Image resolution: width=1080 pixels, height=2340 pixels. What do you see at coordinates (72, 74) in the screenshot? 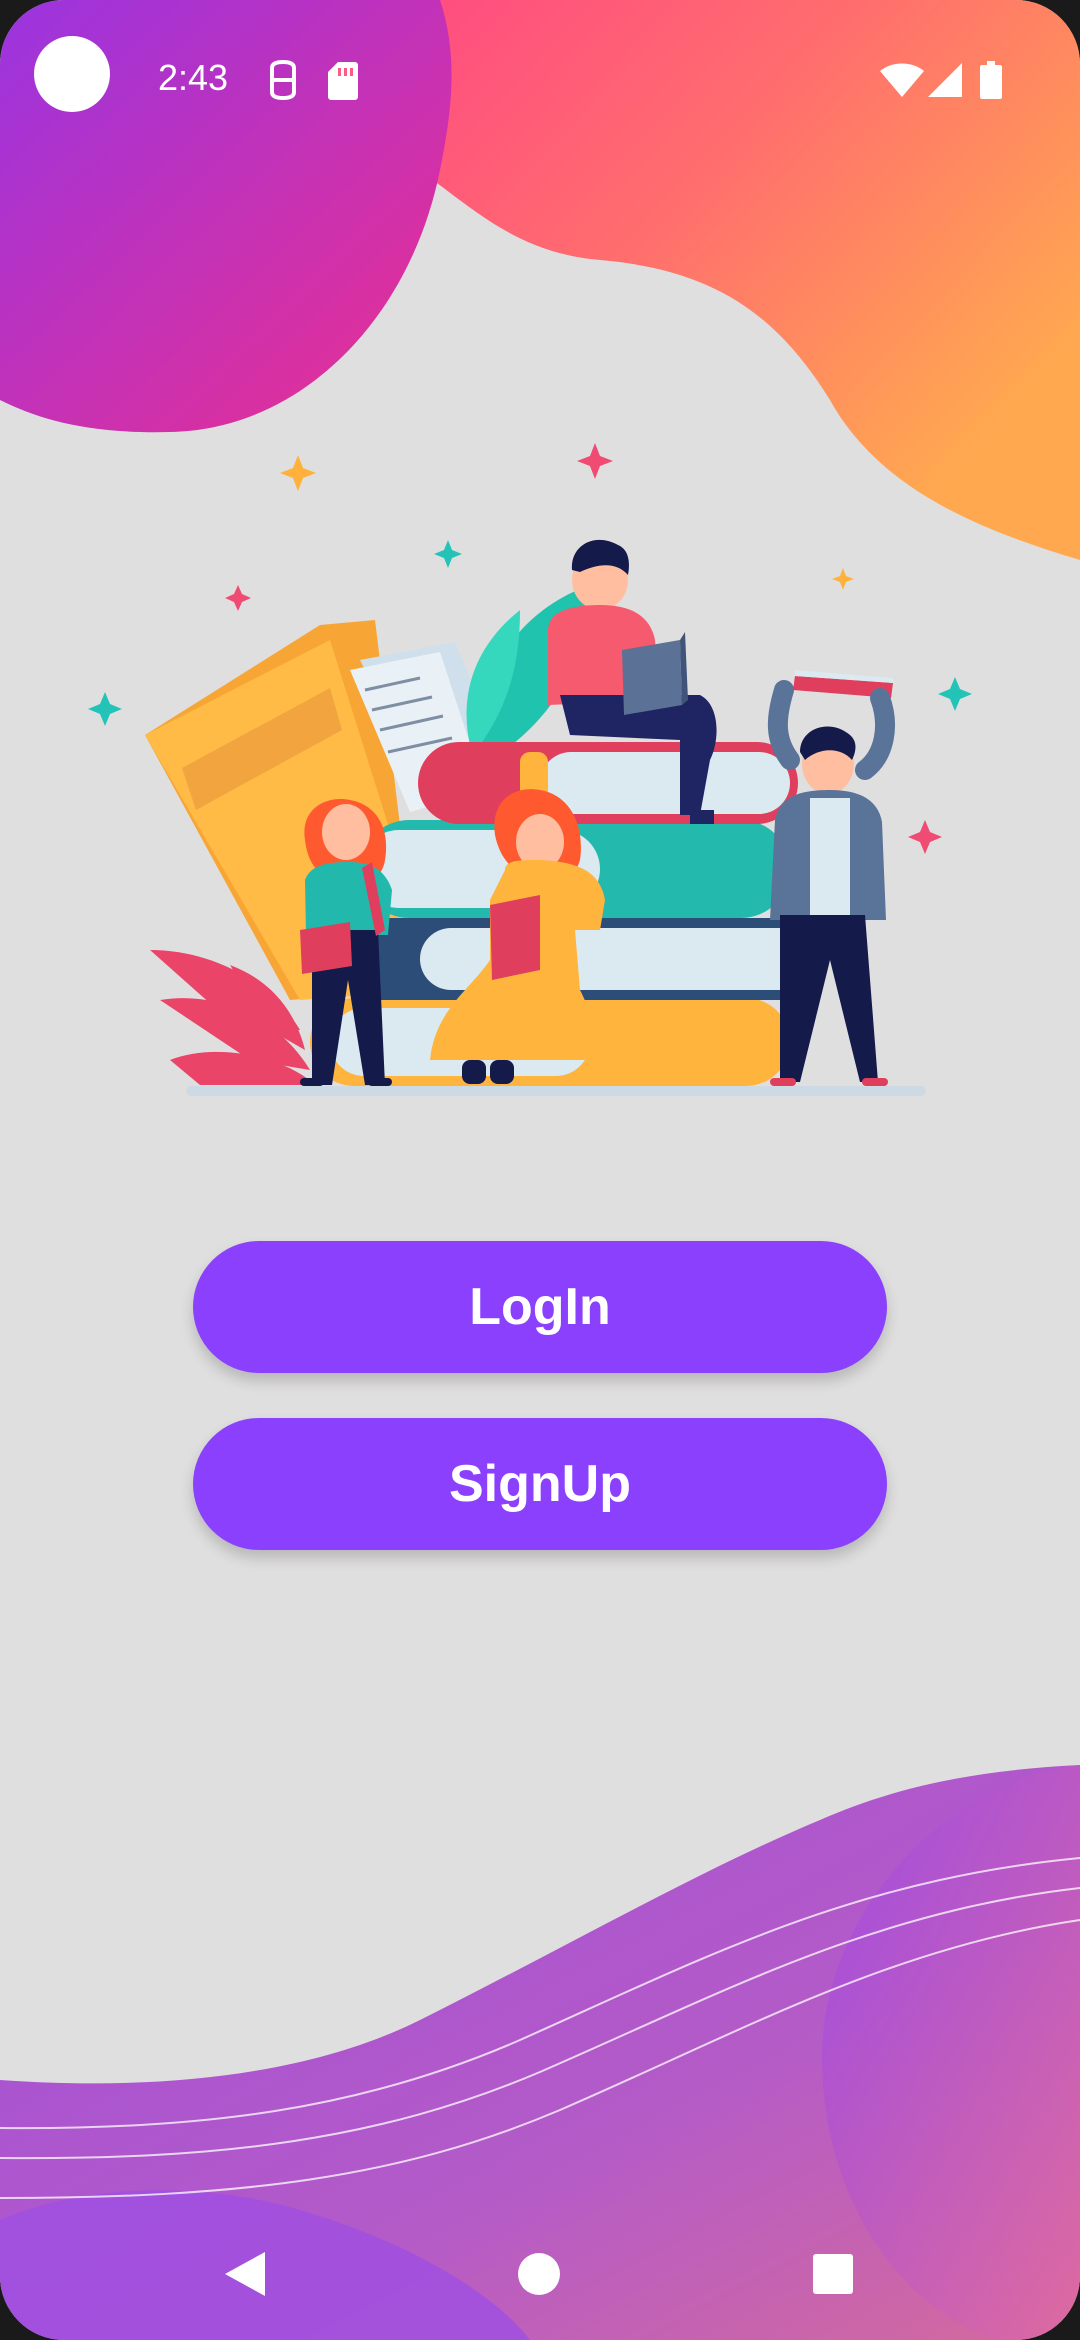
I see `camera-cutout` at bounding box center [72, 74].